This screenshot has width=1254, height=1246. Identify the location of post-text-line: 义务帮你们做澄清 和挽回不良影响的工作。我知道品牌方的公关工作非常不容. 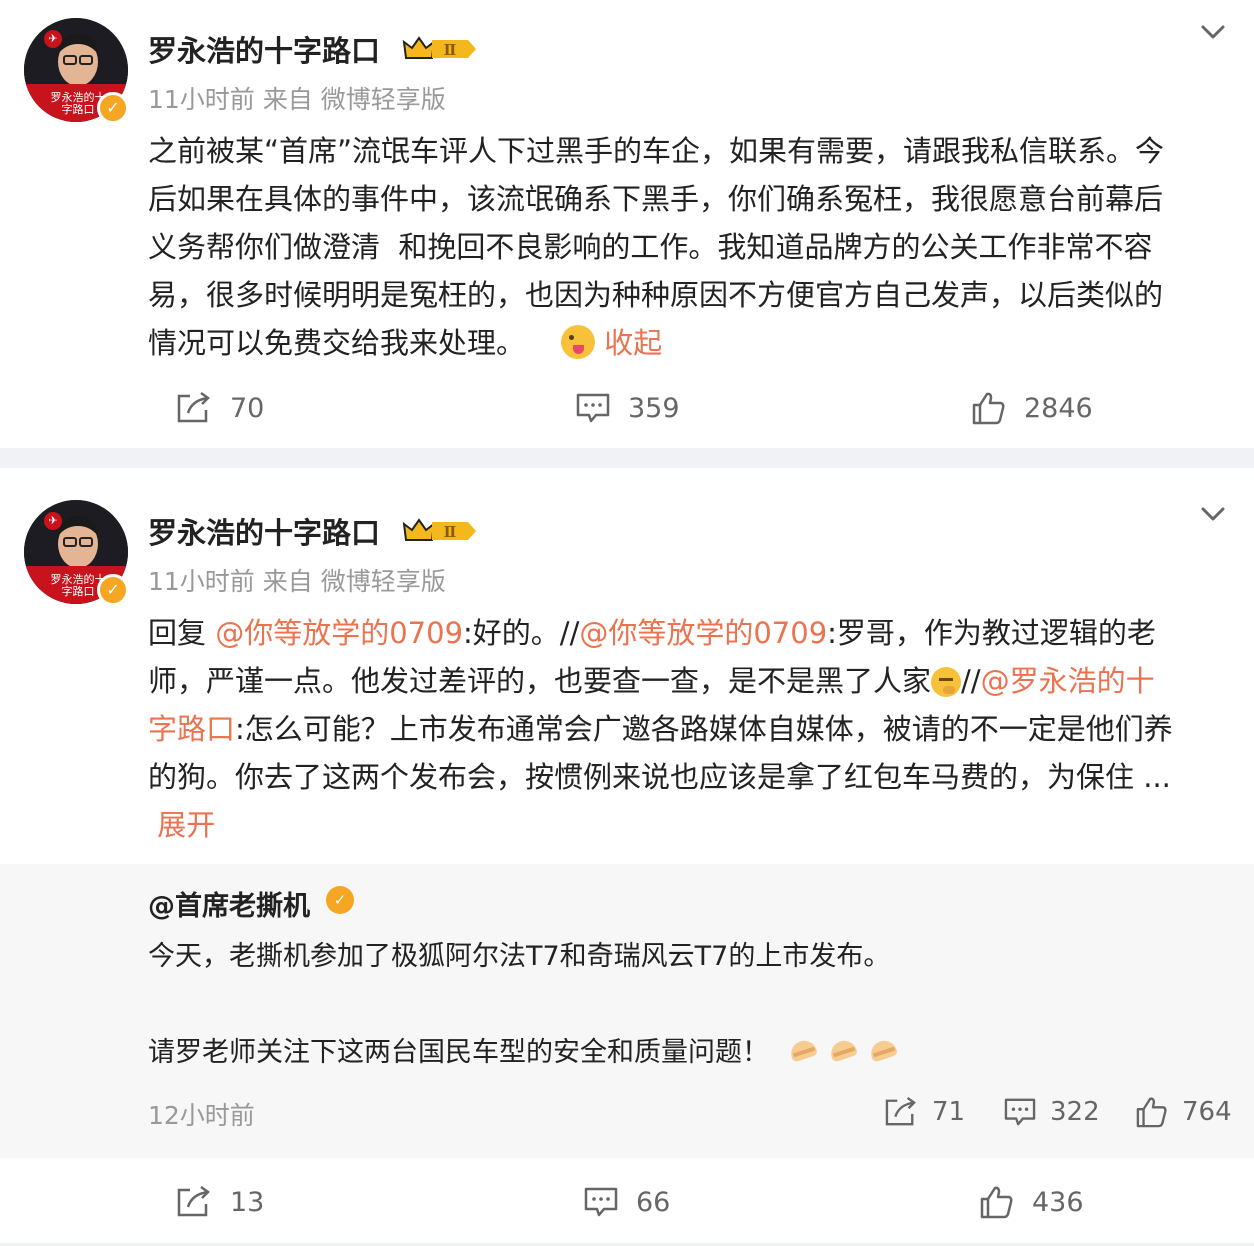
(650, 247).